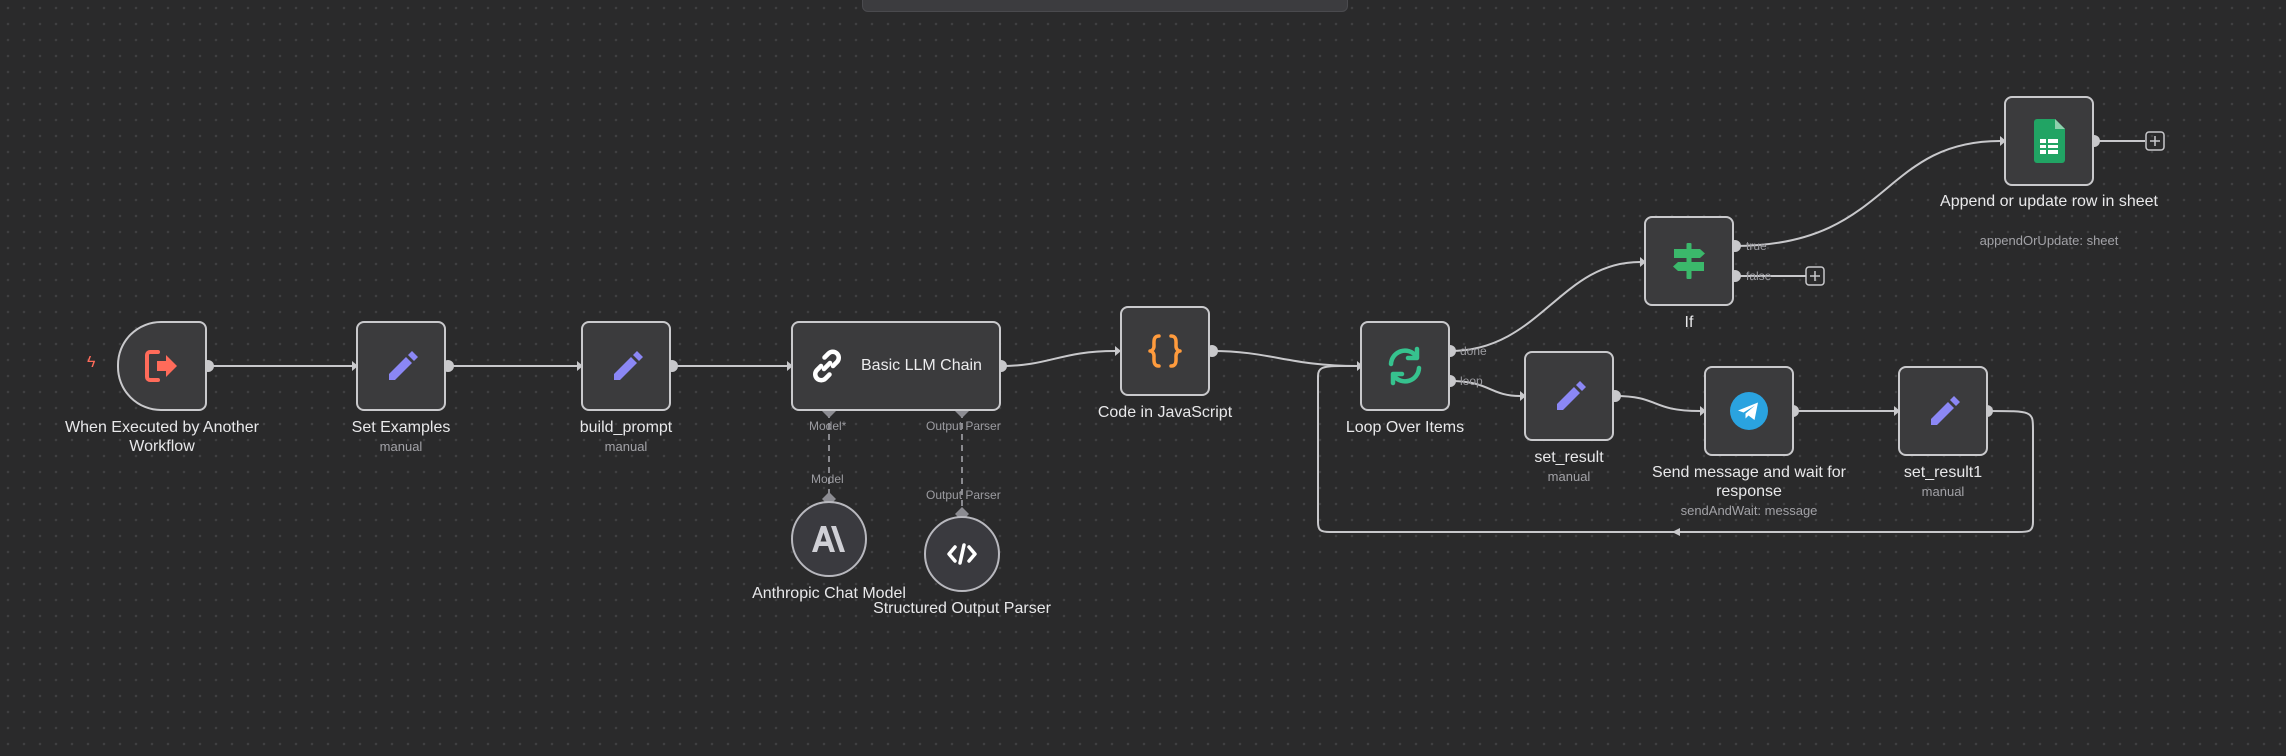 This screenshot has height=756, width=2286. Describe the element at coordinates (2049, 240) in the screenshot. I see `node-append-sheet-sub: appendOrUpdate: sheet` at that location.